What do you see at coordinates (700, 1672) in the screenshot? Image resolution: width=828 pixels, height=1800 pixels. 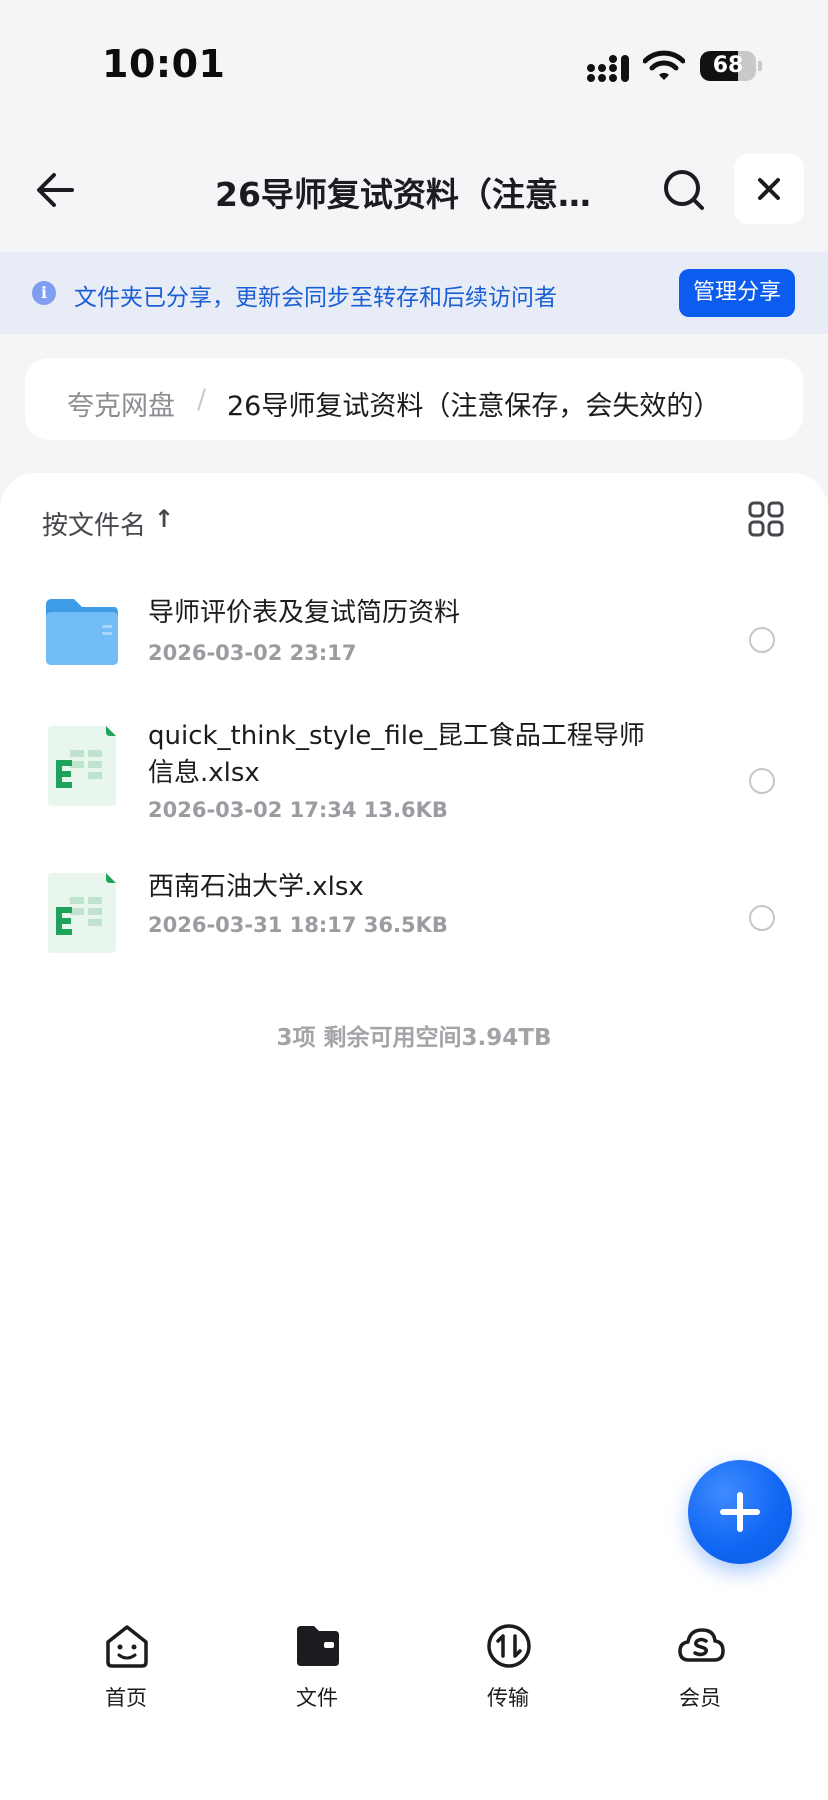 I see `tab-membership: 会员` at bounding box center [700, 1672].